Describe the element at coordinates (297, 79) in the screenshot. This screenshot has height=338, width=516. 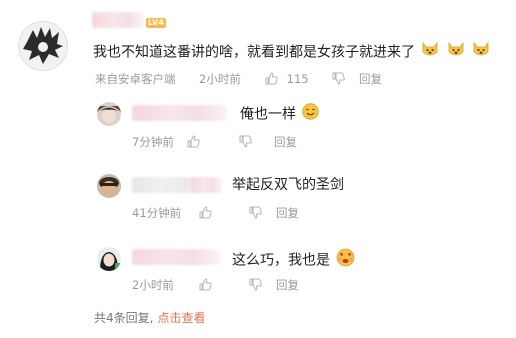
I see `like-count: 115` at that location.